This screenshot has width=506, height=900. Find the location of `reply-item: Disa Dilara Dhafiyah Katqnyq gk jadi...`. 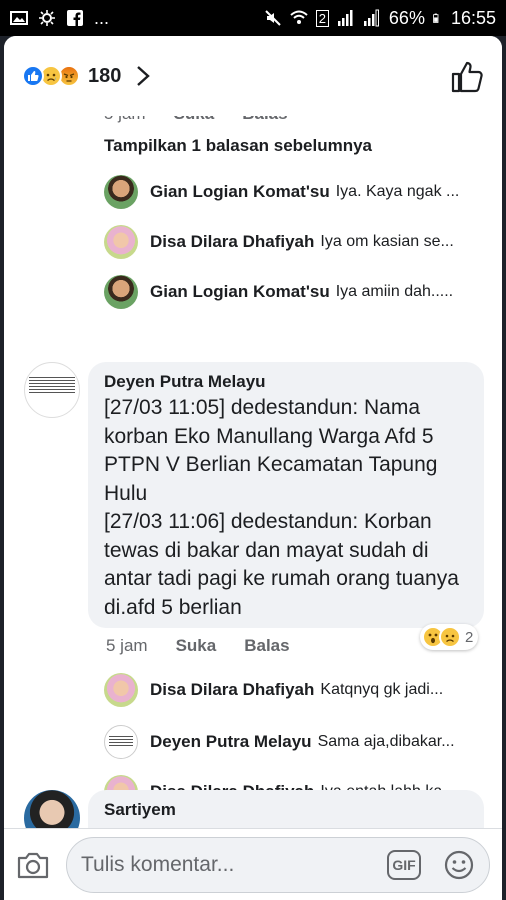

reply-item: Disa Dilara Dhafiyah Katqnyq gk jadi... is located at coordinates (294, 690).